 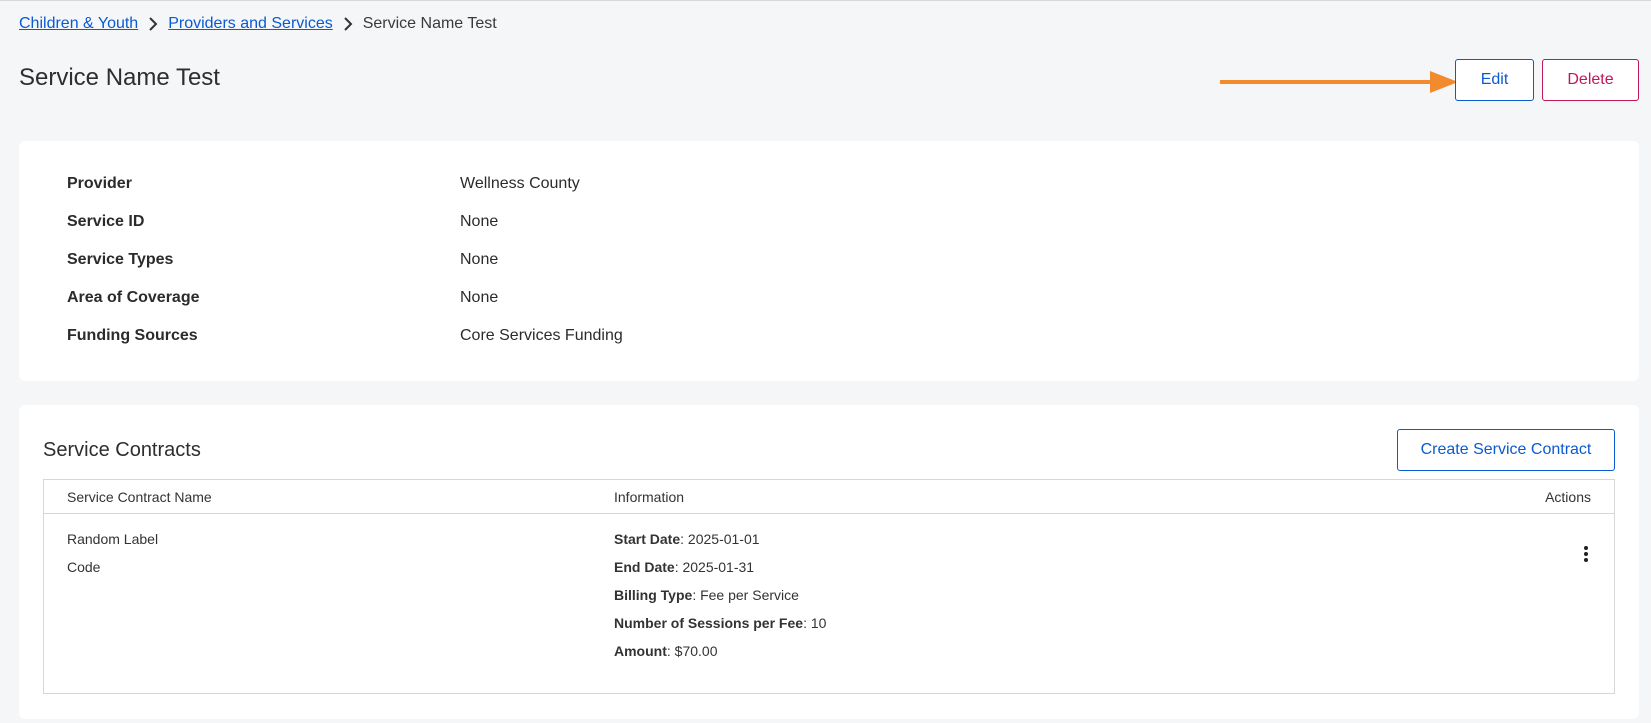 What do you see at coordinates (692, 651) in the screenshot?
I see `info-value: : $70.00` at bounding box center [692, 651].